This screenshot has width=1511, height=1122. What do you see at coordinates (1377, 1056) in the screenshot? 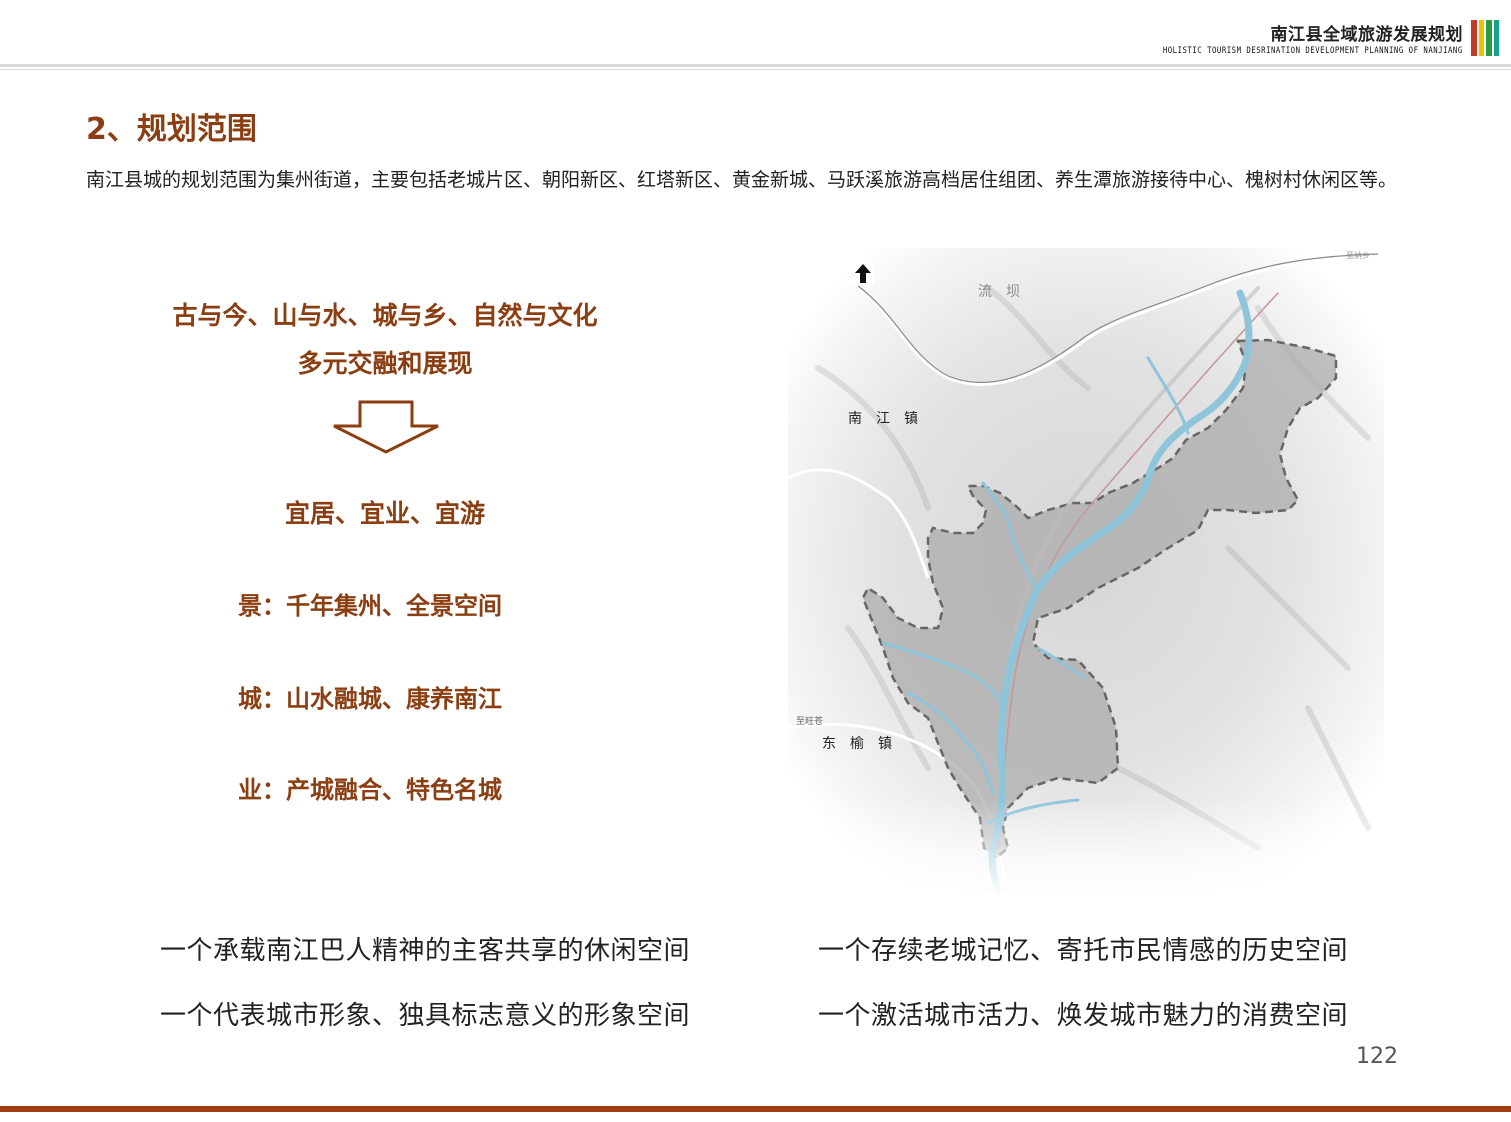
I see `page-number: 122` at bounding box center [1377, 1056].